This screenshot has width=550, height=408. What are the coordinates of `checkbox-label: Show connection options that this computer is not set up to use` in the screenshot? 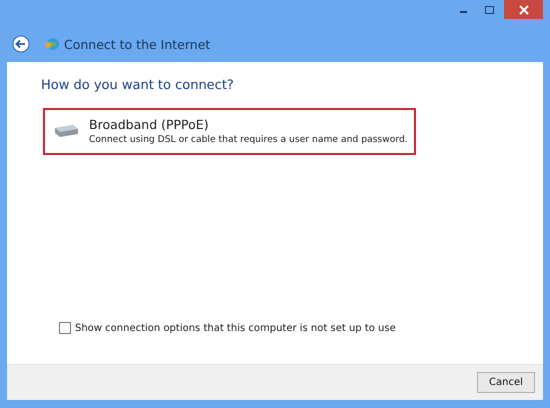 It's located at (235, 328).